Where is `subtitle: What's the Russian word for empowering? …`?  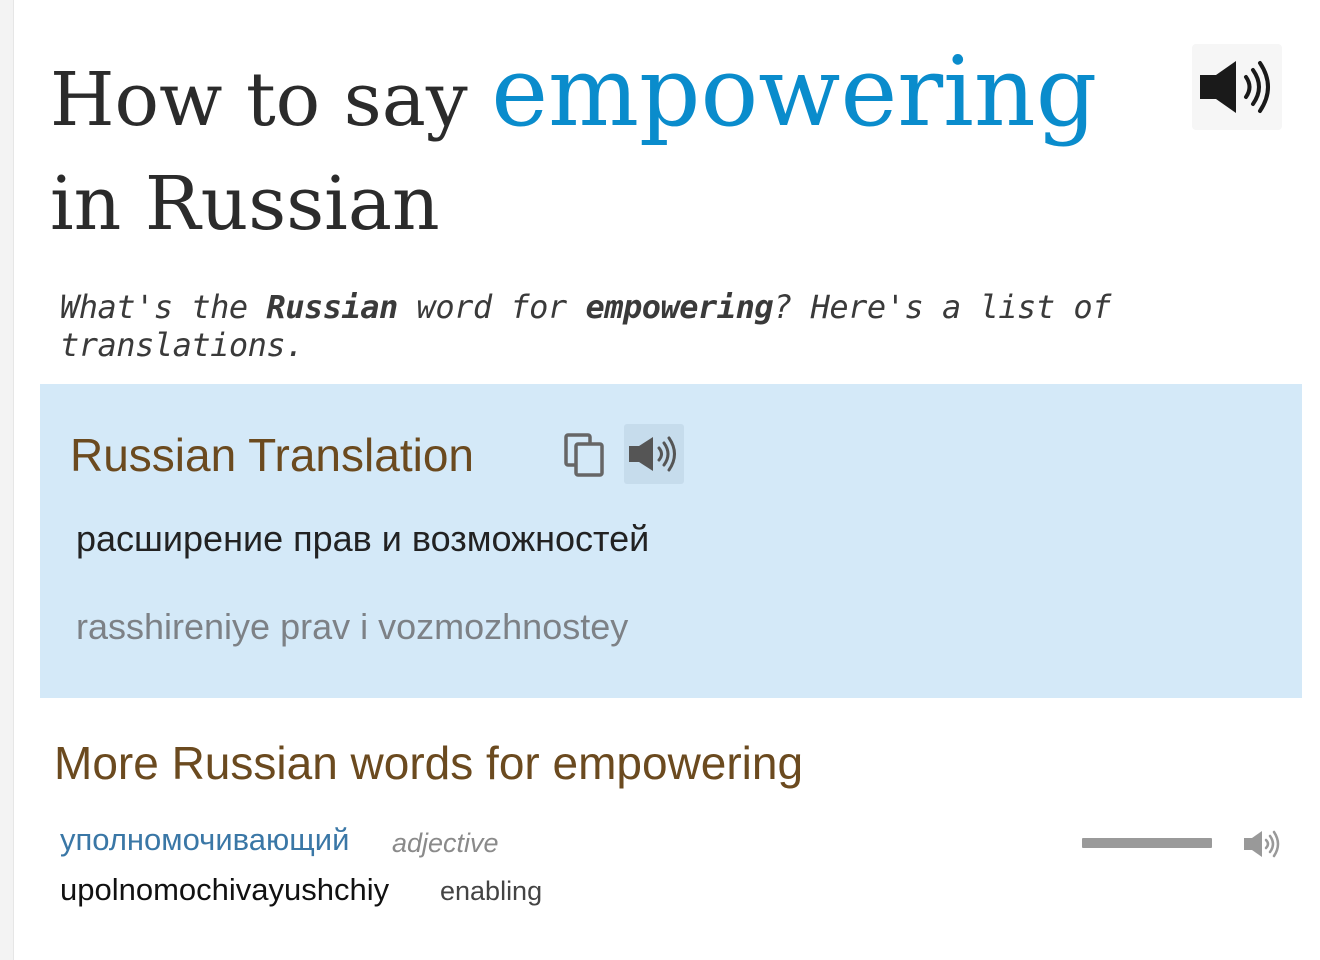 subtitle: What's the Russian word for empowering? … is located at coordinates (680, 326).